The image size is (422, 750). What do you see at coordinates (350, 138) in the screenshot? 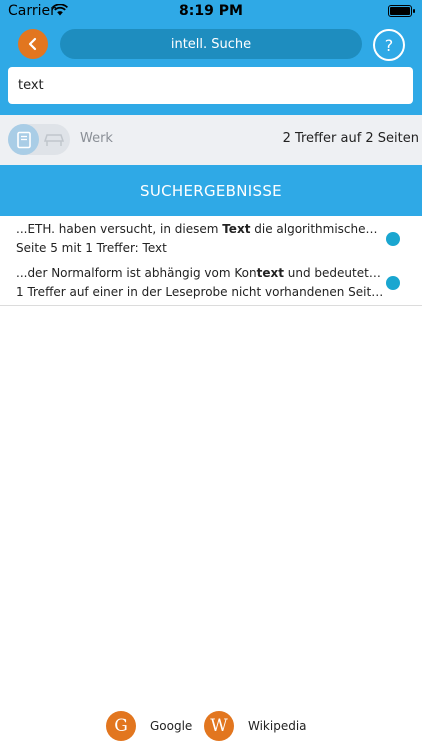
I see `hit-count: 2 Treffer auf 2 Seiten` at bounding box center [350, 138].